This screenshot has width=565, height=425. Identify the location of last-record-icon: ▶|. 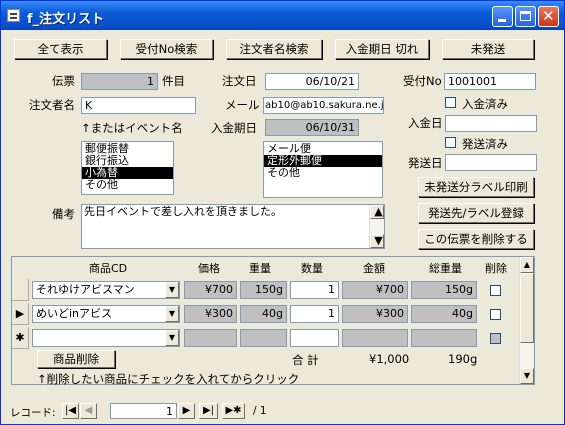
(208, 411).